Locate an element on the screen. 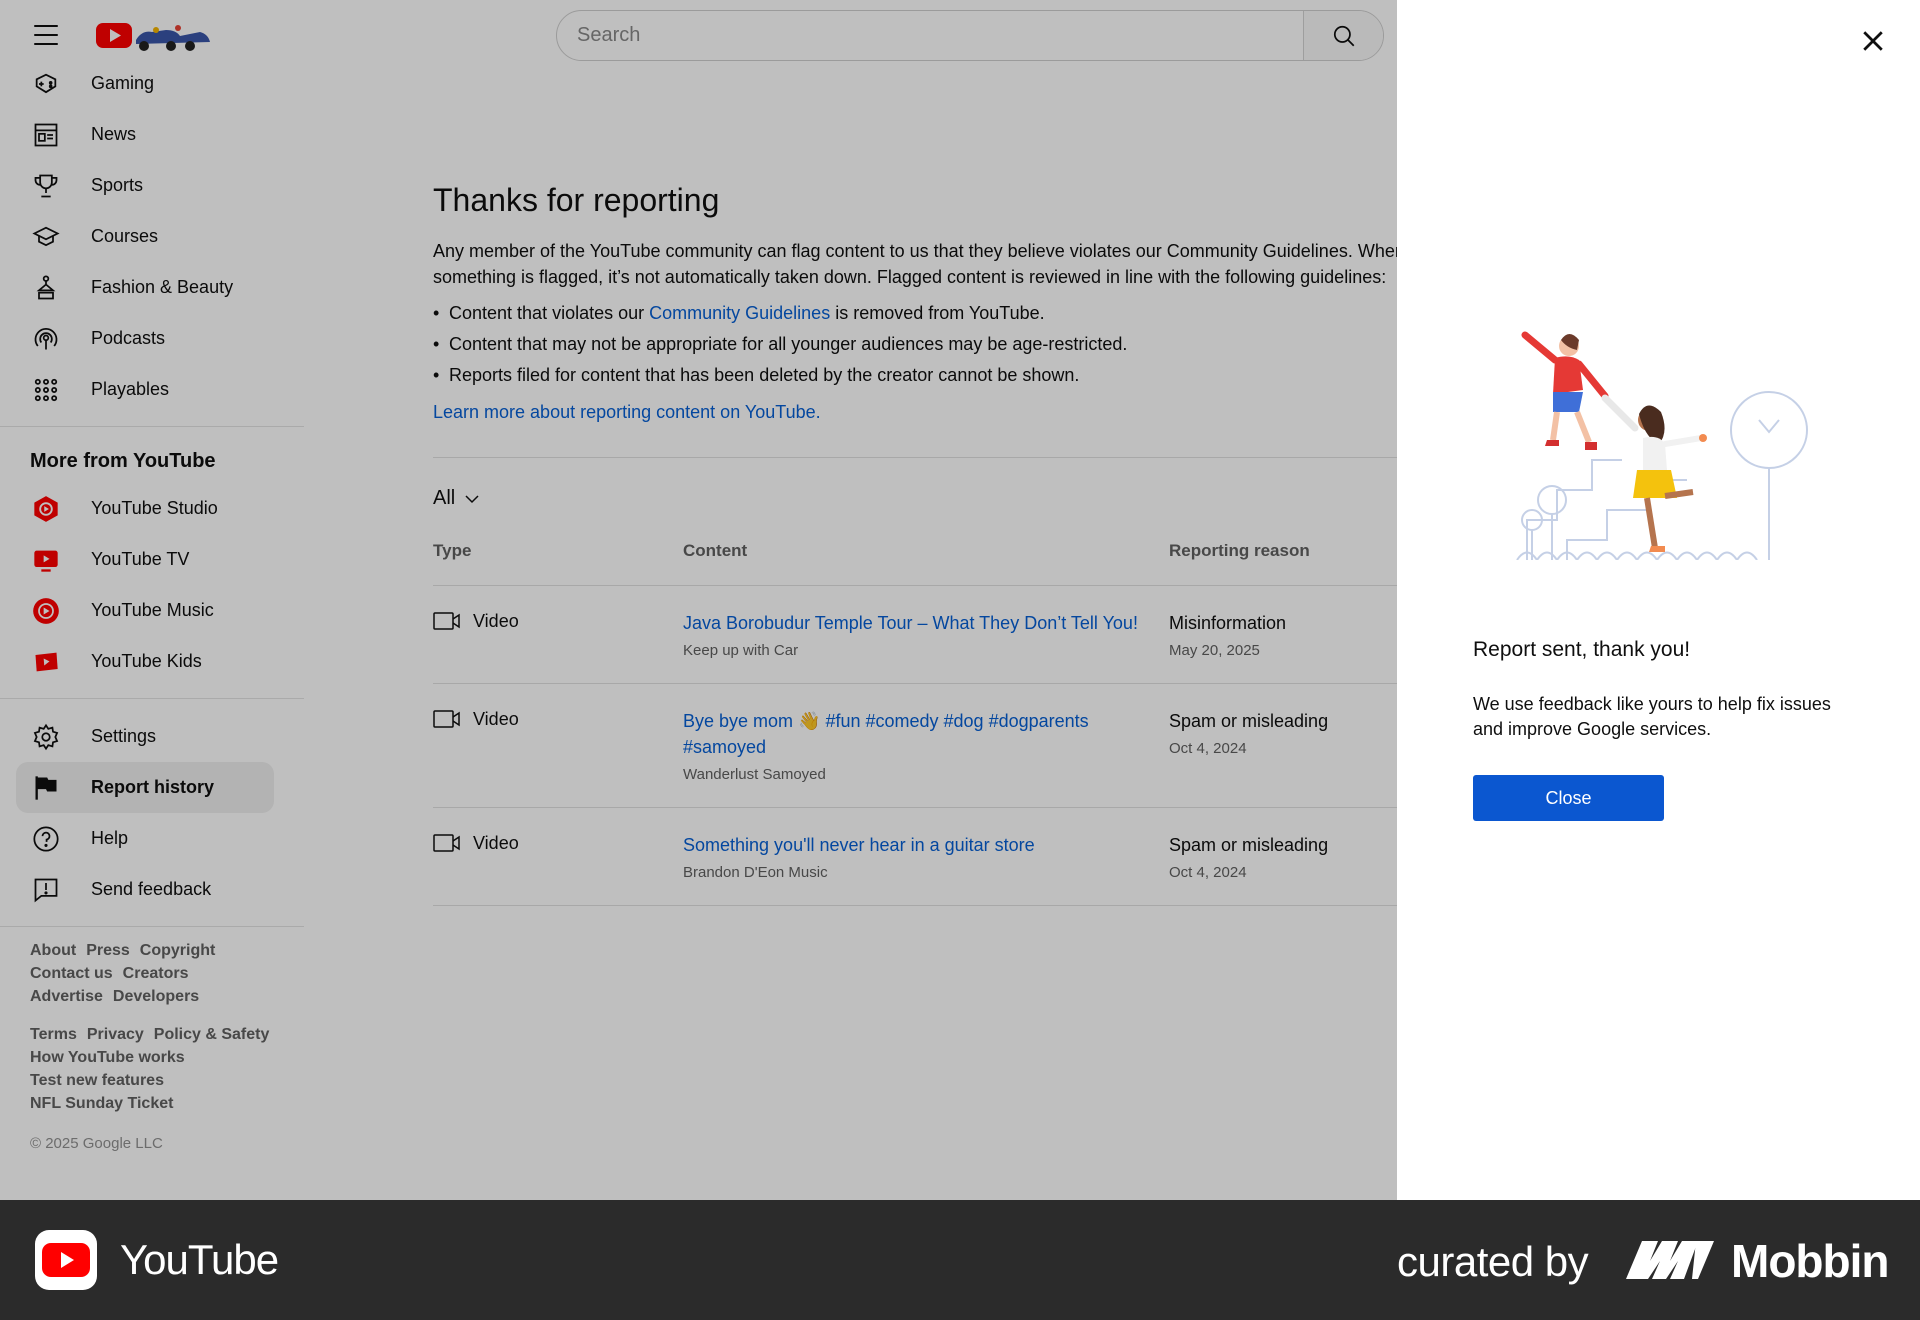 This screenshot has height=1320, width=1920. page-title: Thanks for reporting is located at coordinates (576, 200).